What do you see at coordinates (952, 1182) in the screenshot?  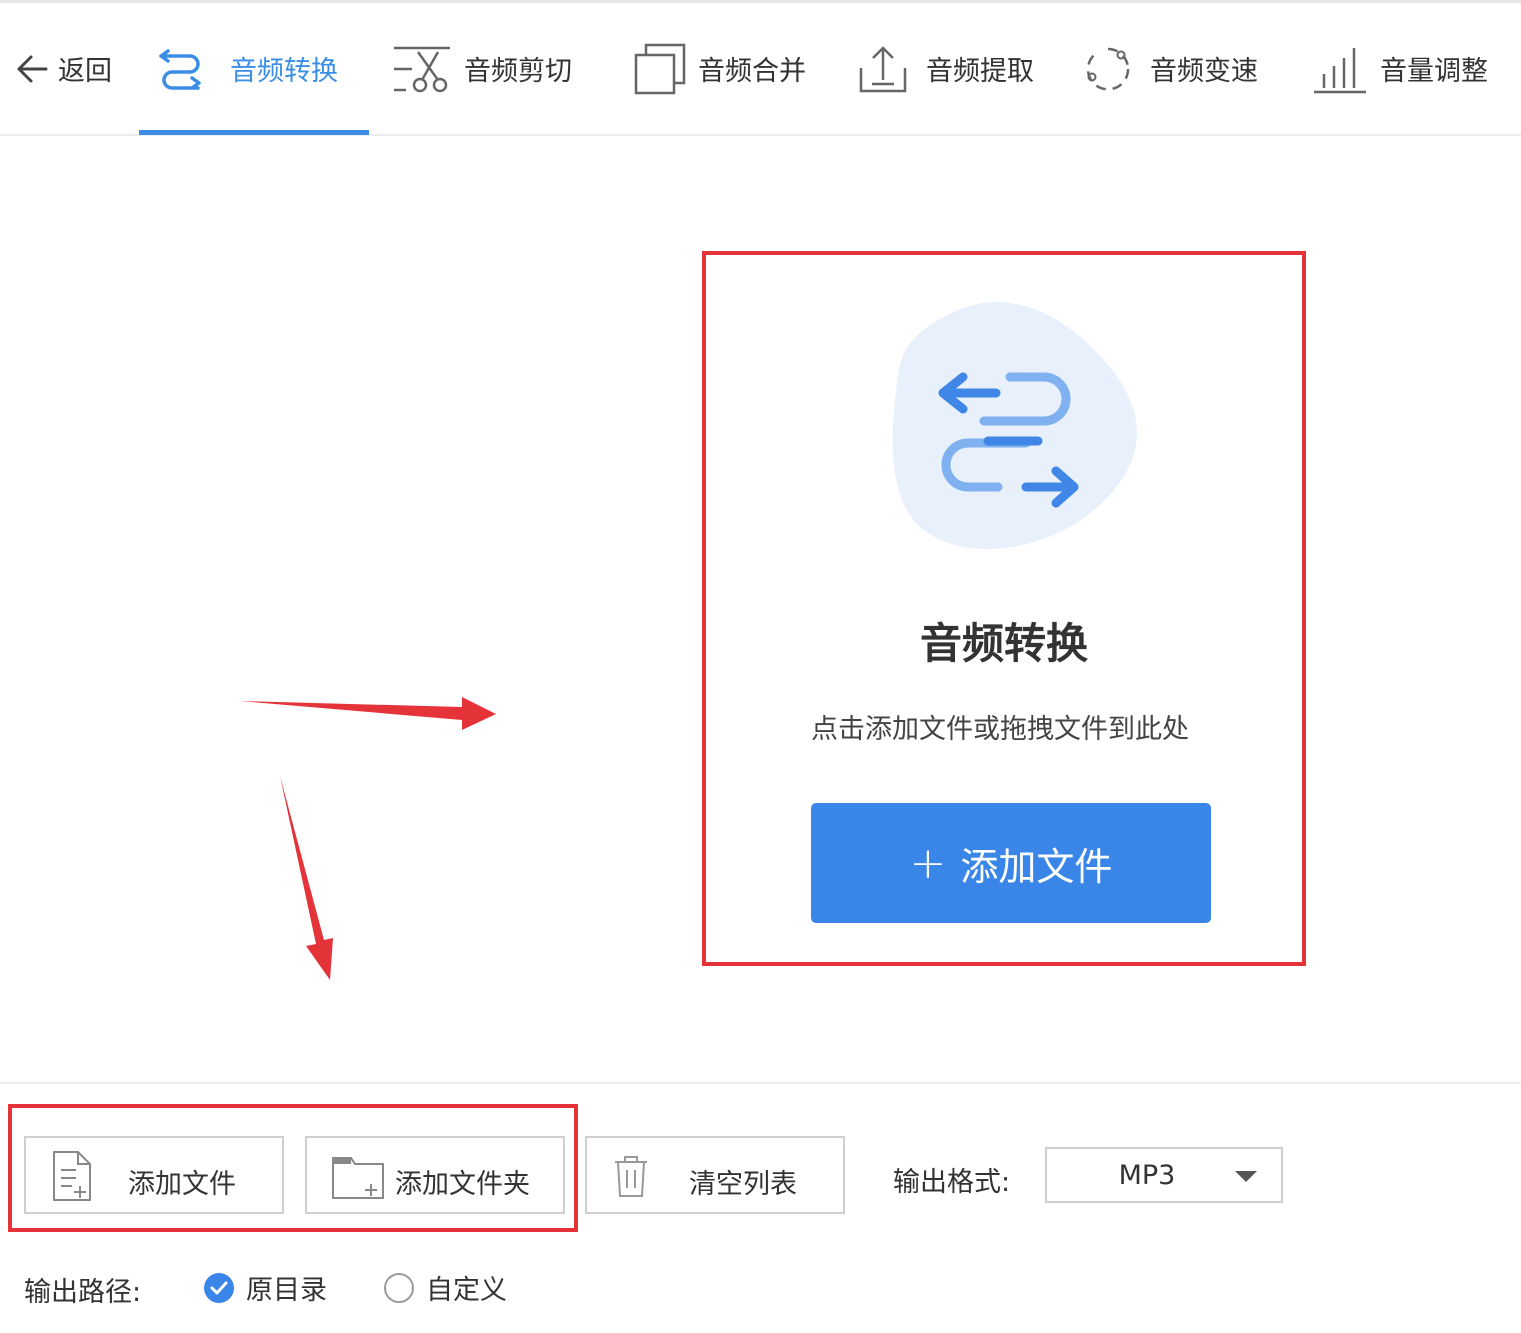 I see `output-format-label: 输出格式:` at bounding box center [952, 1182].